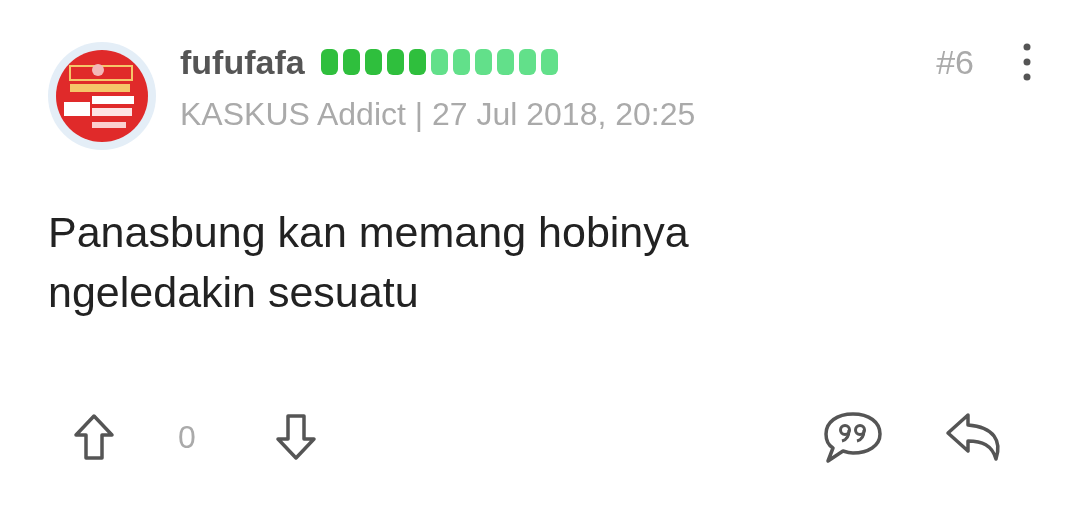 The image size is (1080, 529). Describe the element at coordinates (242, 62) in the screenshot. I see `username: fufufafa` at that location.